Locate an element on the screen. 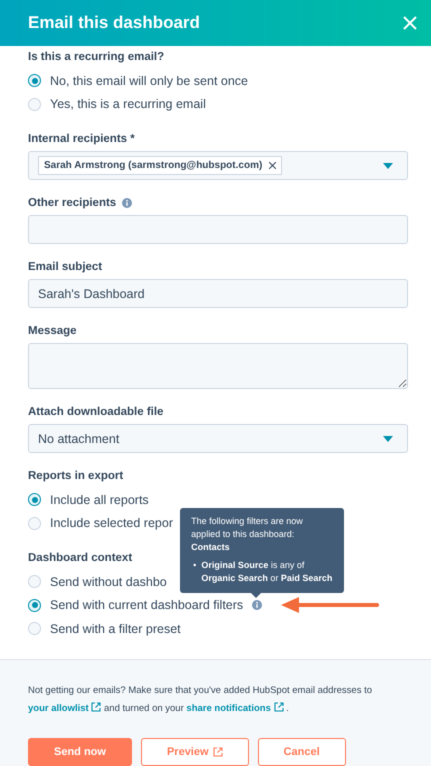 Image resolution: width=431 pixels, height=766 pixels. close-icon is located at coordinates (410, 23).